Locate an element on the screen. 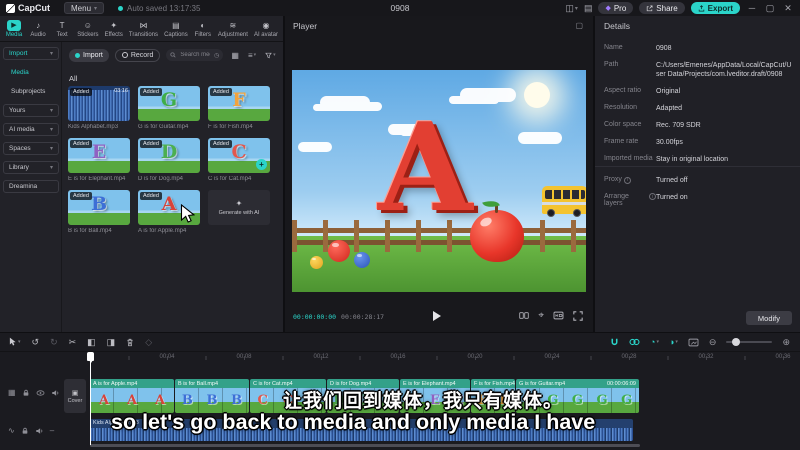 The height and width of the screenshot is (450, 800). sidebar-item-yours: Yours ▾ is located at coordinates (31, 110).